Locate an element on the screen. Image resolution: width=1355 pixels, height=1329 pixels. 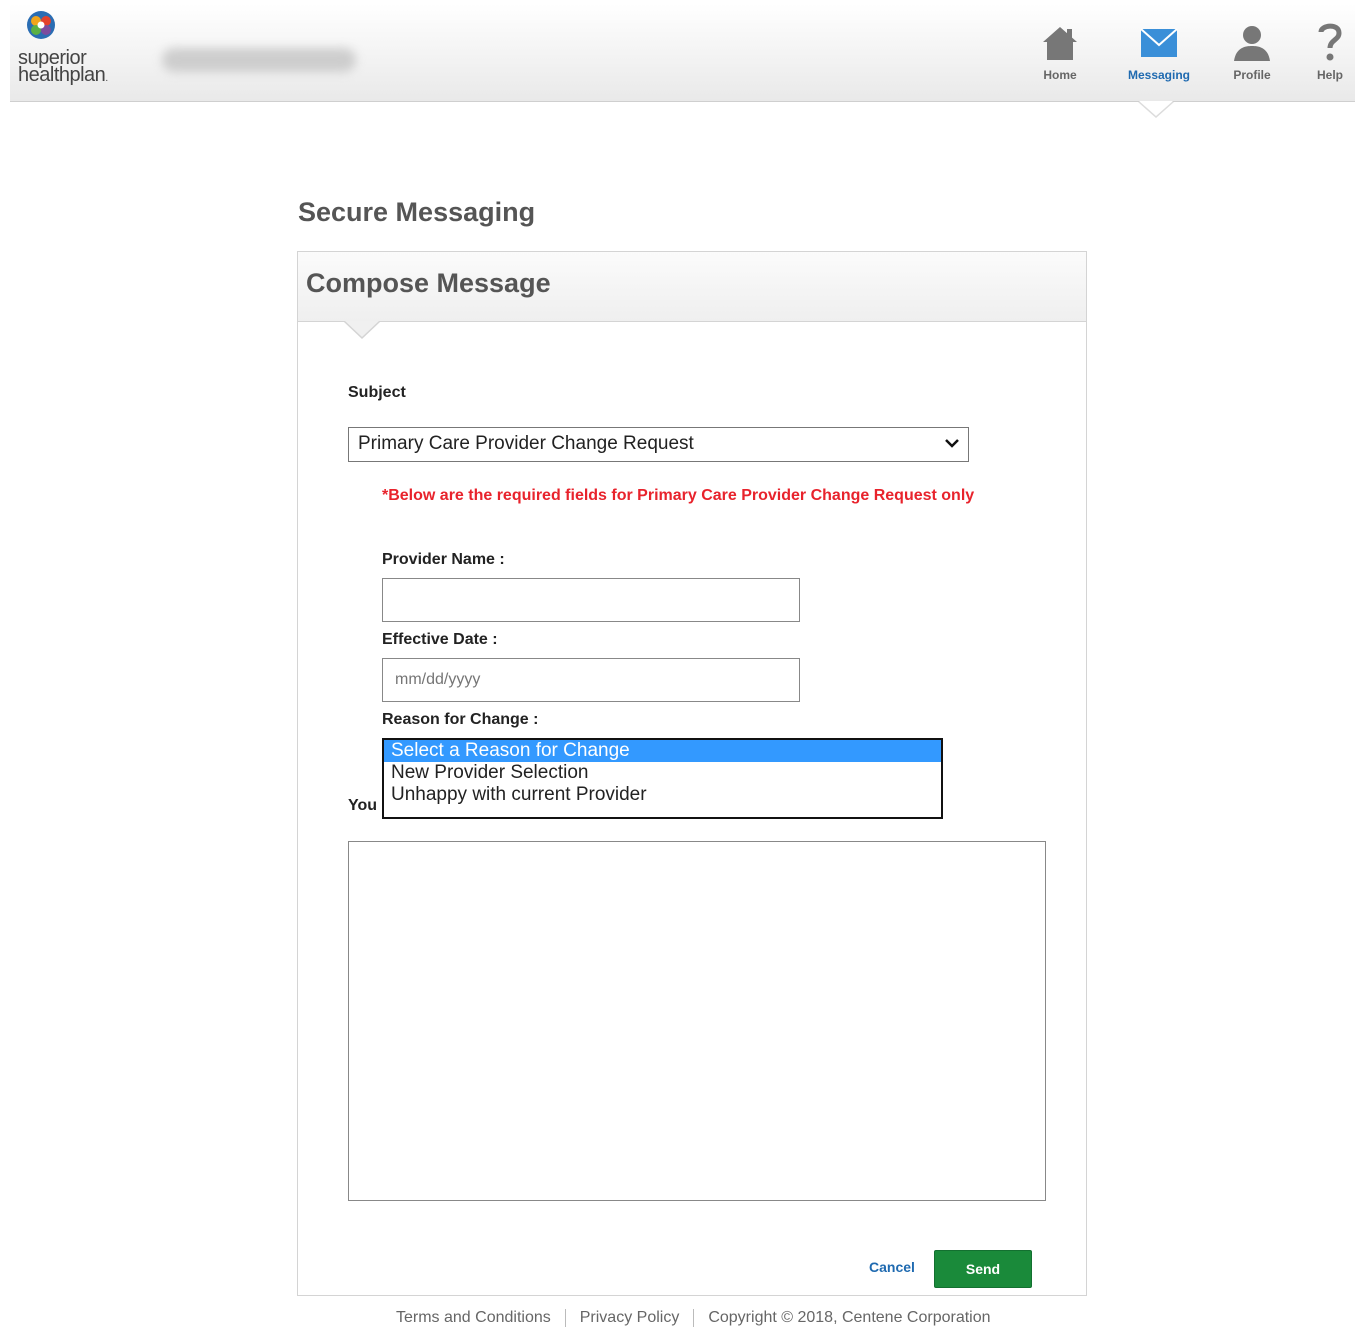
effective-date-input is located at coordinates (591, 680).